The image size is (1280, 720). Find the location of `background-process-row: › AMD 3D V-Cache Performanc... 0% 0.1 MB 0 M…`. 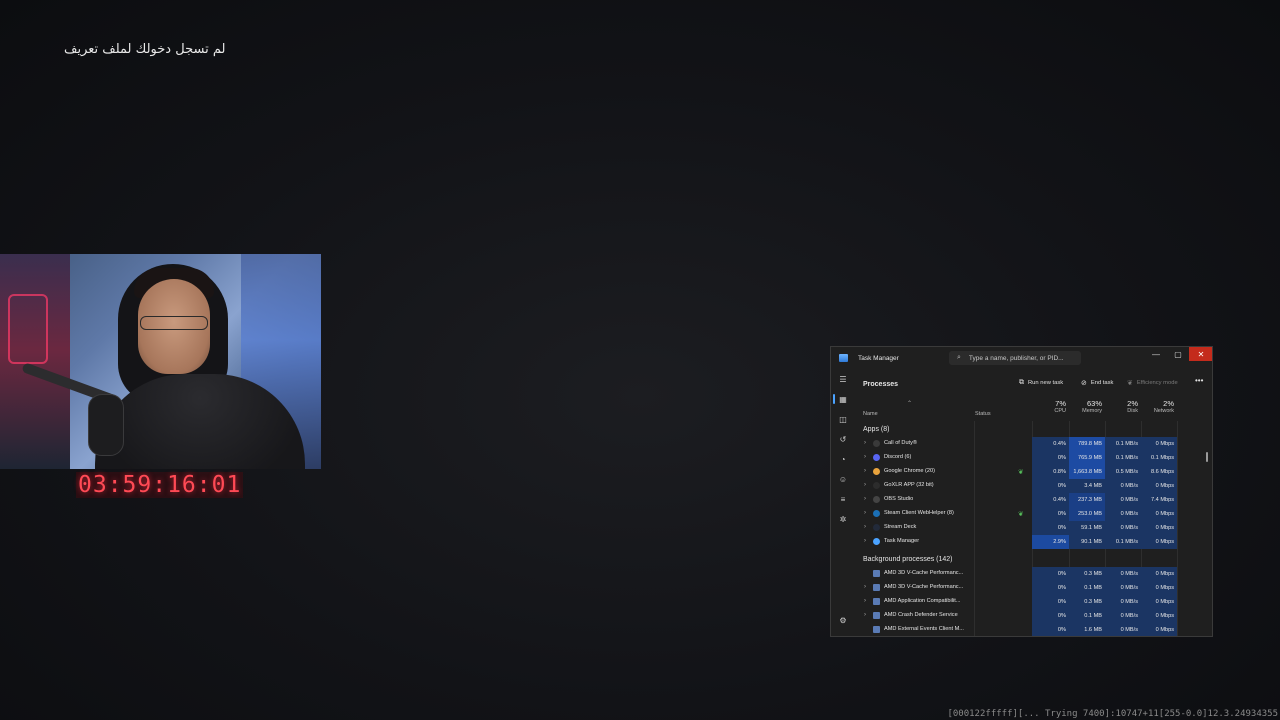

background-process-row: › AMD 3D V-Cache Performanc... 0% 0.1 MB 0 M… is located at coordinates (1033, 588).